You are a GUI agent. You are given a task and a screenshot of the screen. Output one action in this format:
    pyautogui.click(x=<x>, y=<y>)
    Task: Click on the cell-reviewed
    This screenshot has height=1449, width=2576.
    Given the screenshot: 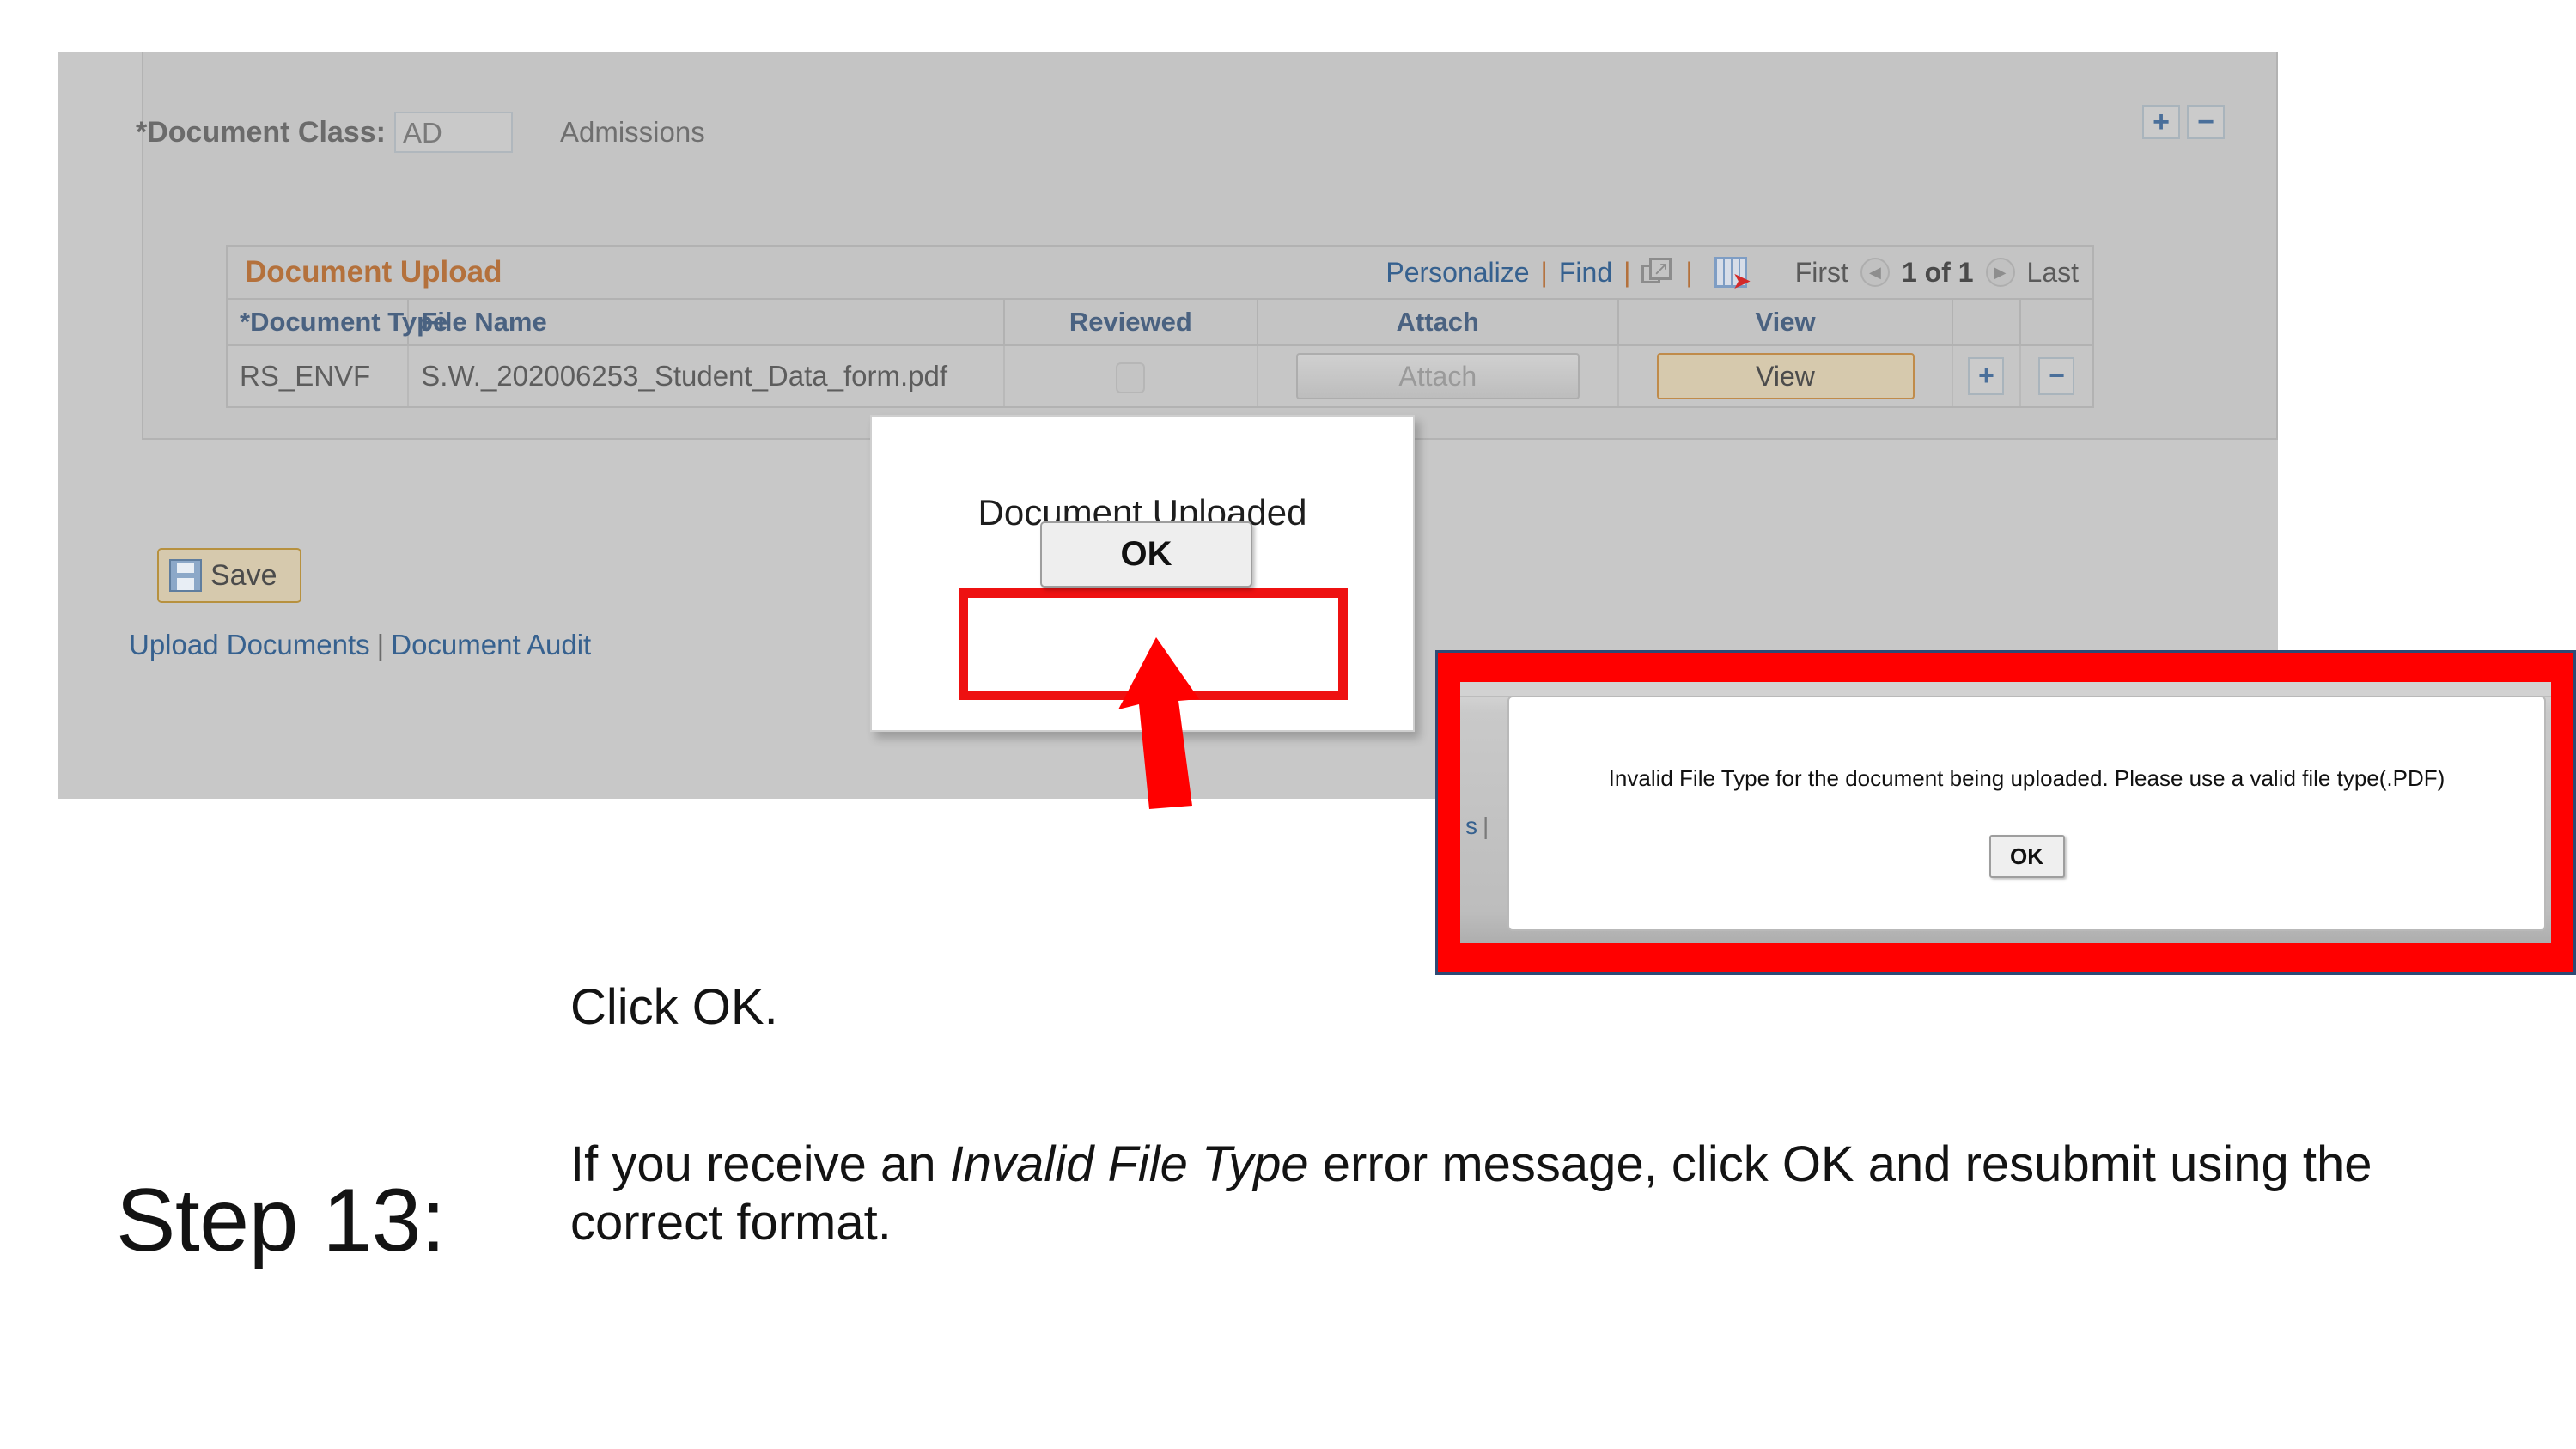 What is the action you would take?
    pyautogui.click(x=1131, y=375)
    